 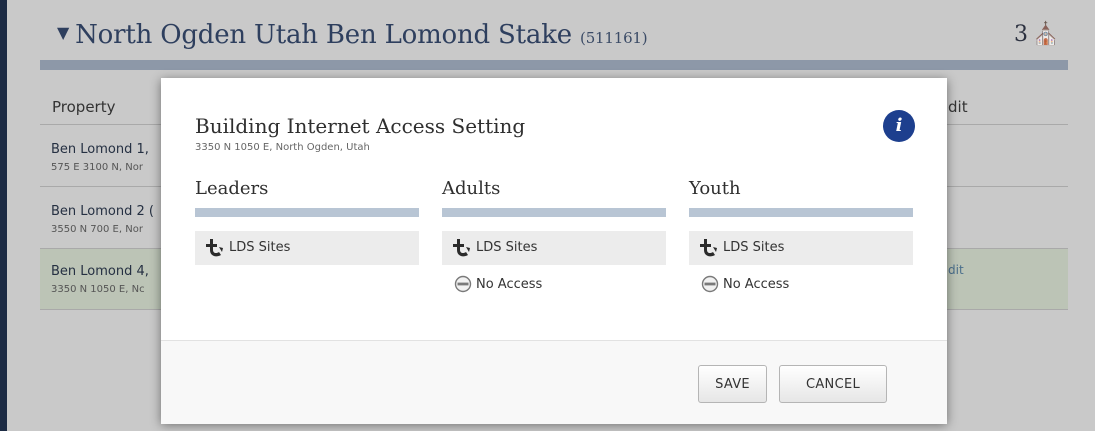 I want to click on stake-header-bar, so click(x=554, y=65).